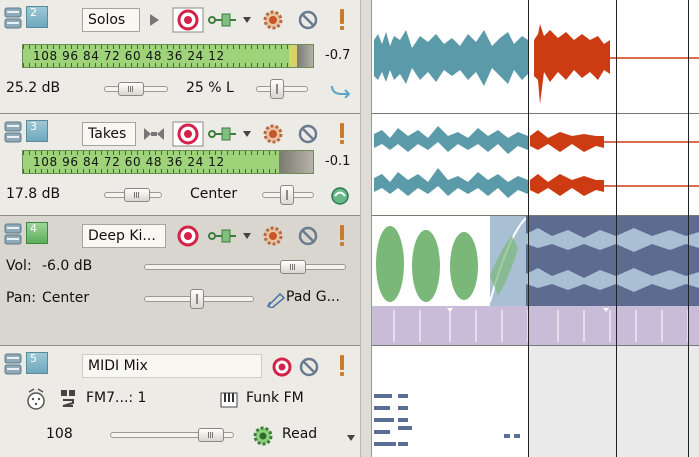 Image resolution: width=699 pixels, height=457 pixels. I want to click on volume-readout: -6.0 dB, so click(67, 266).